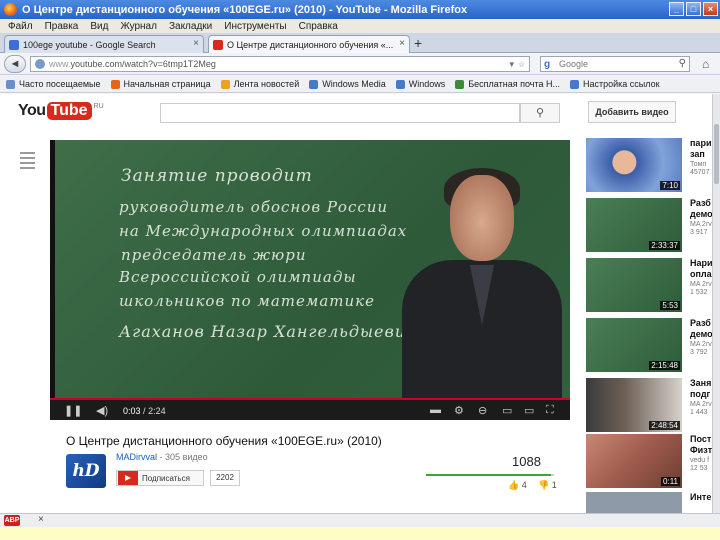  I want to click on menu-bookmarks: Закладки, so click(190, 26).